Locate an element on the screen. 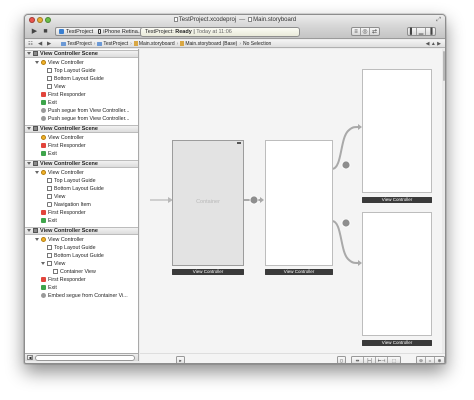 The image size is (474, 400). device-form-icon: ▯ is located at coordinates (341, 359).